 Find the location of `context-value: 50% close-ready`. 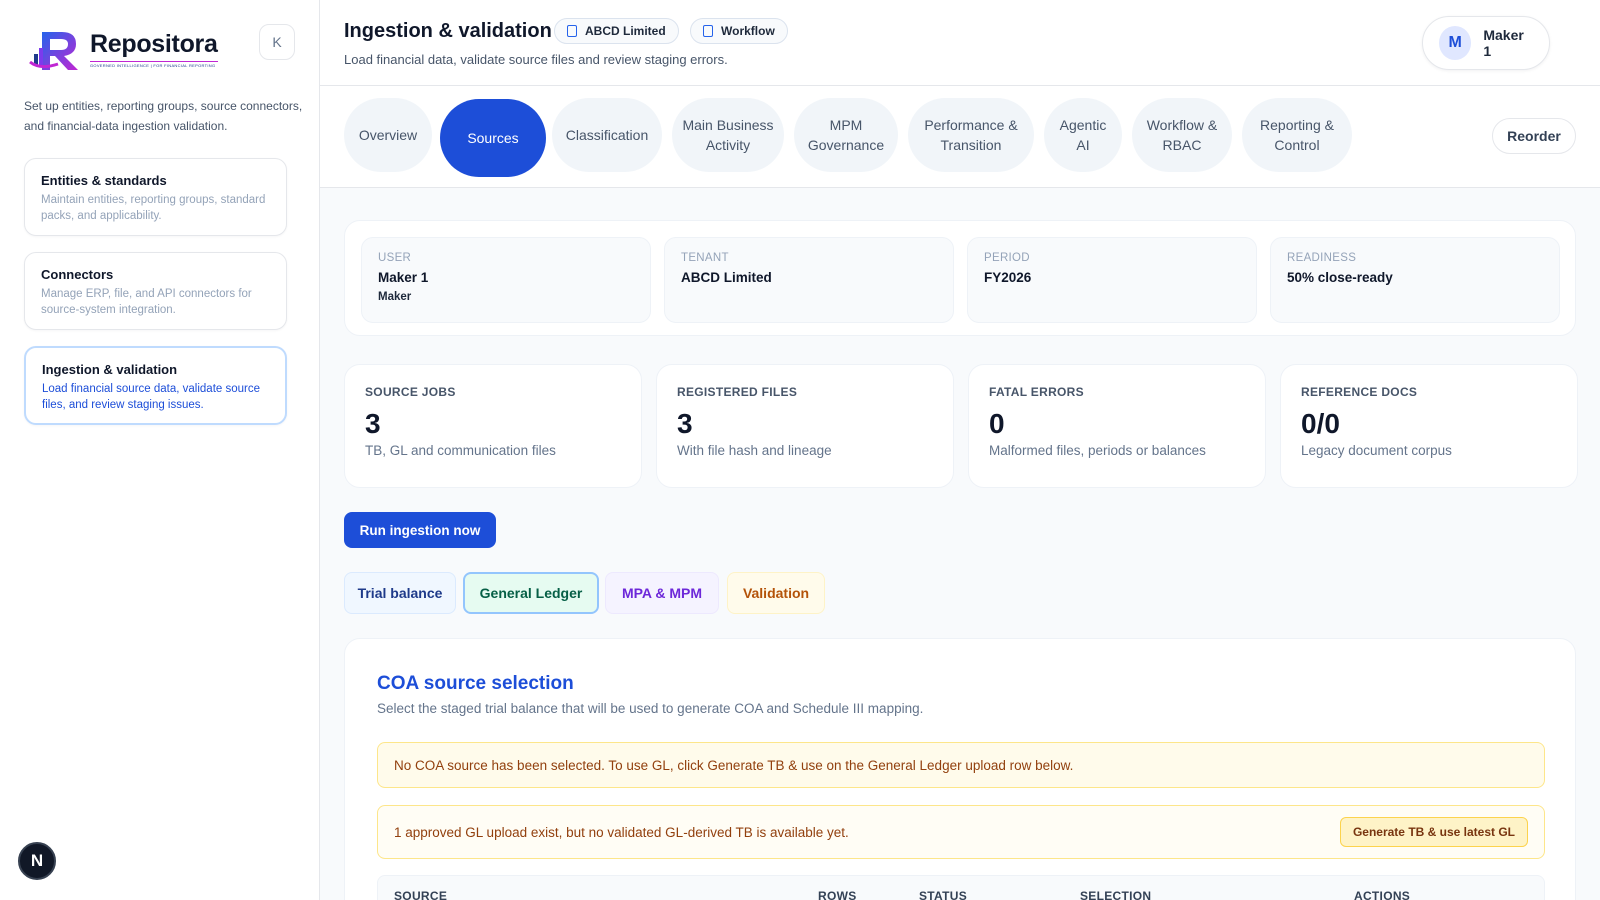

context-value: 50% close-ready is located at coordinates (1340, 277).